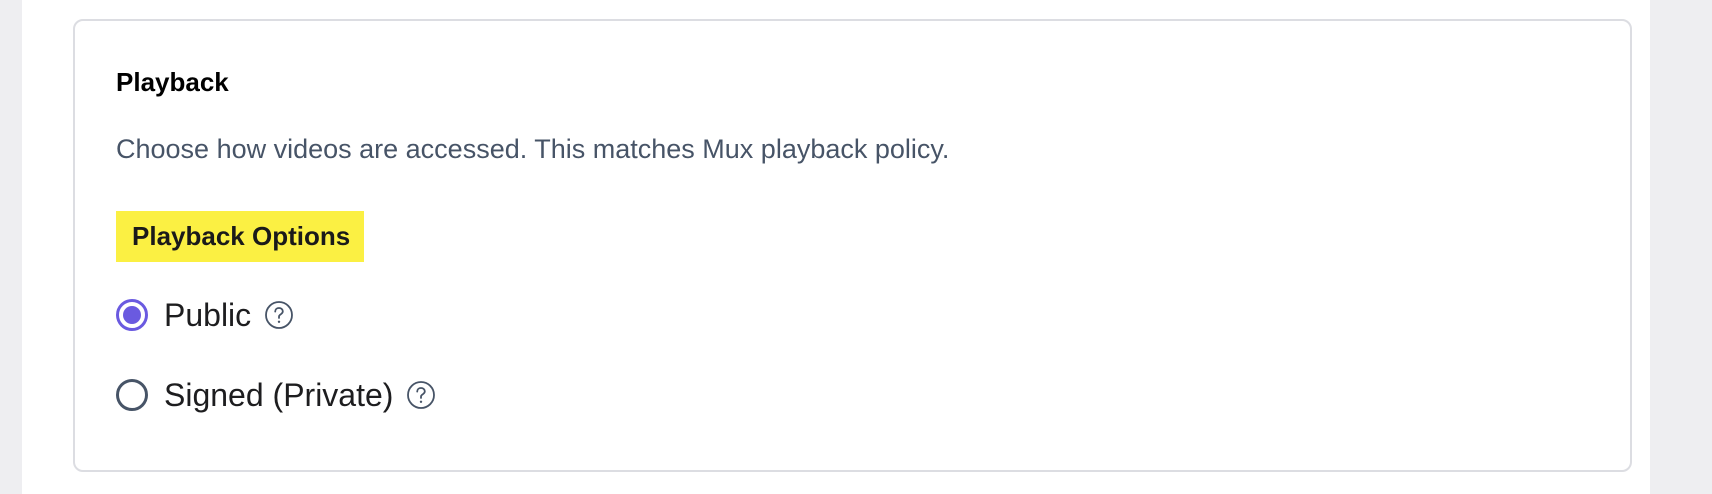 This screenshot has height=494, width=1712. I want to click on playback-options-label: Playback Options, so click(240, 236).